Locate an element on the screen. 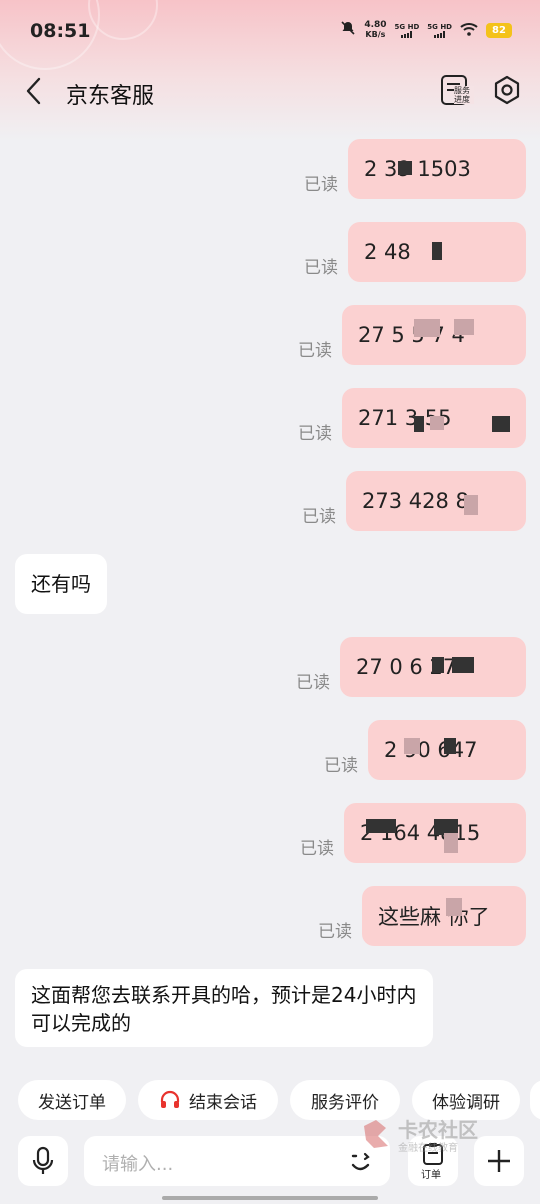  message-row-outgoing: 已读 27 5 5 7 4 is located at coordinates (412, 335).